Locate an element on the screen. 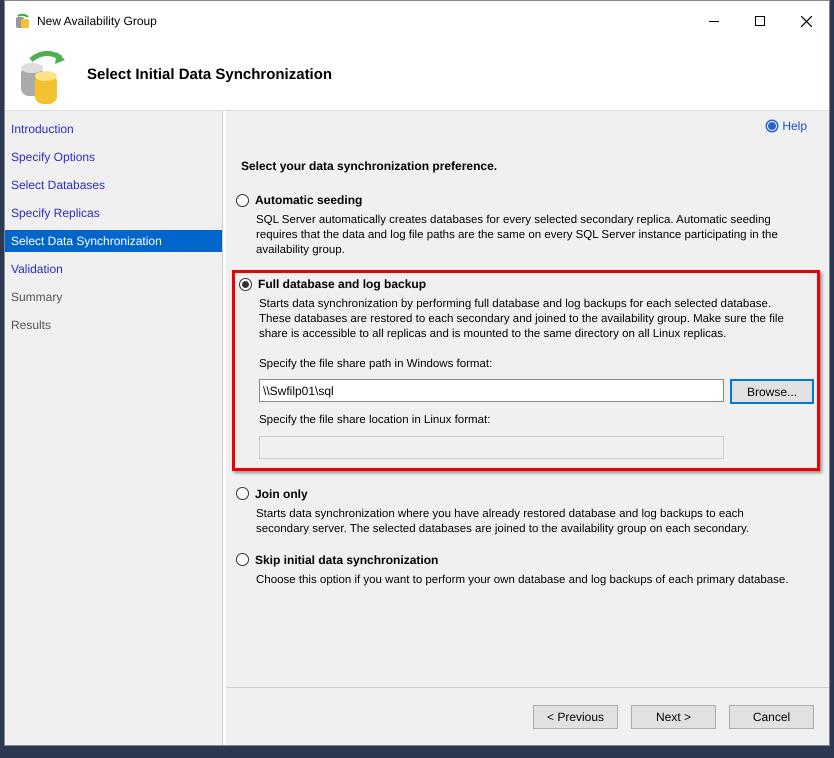 This screenshot has height=758, width=834. windows-path-field: \\Swfilp01\sql is located at coordinates (491, 390).